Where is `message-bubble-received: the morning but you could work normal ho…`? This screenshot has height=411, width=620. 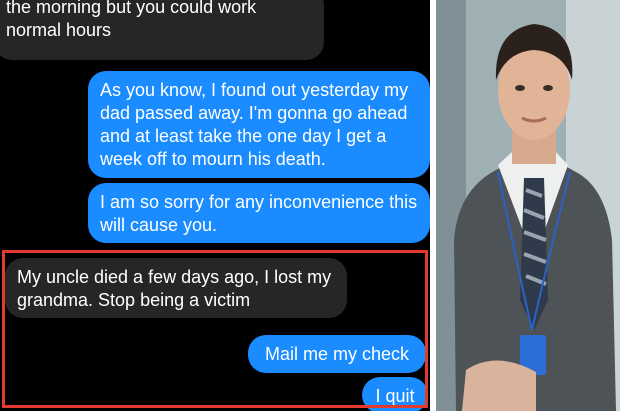 message-bubble-received: the morning but you could work normal ho… is located at coordinates (162, 30).